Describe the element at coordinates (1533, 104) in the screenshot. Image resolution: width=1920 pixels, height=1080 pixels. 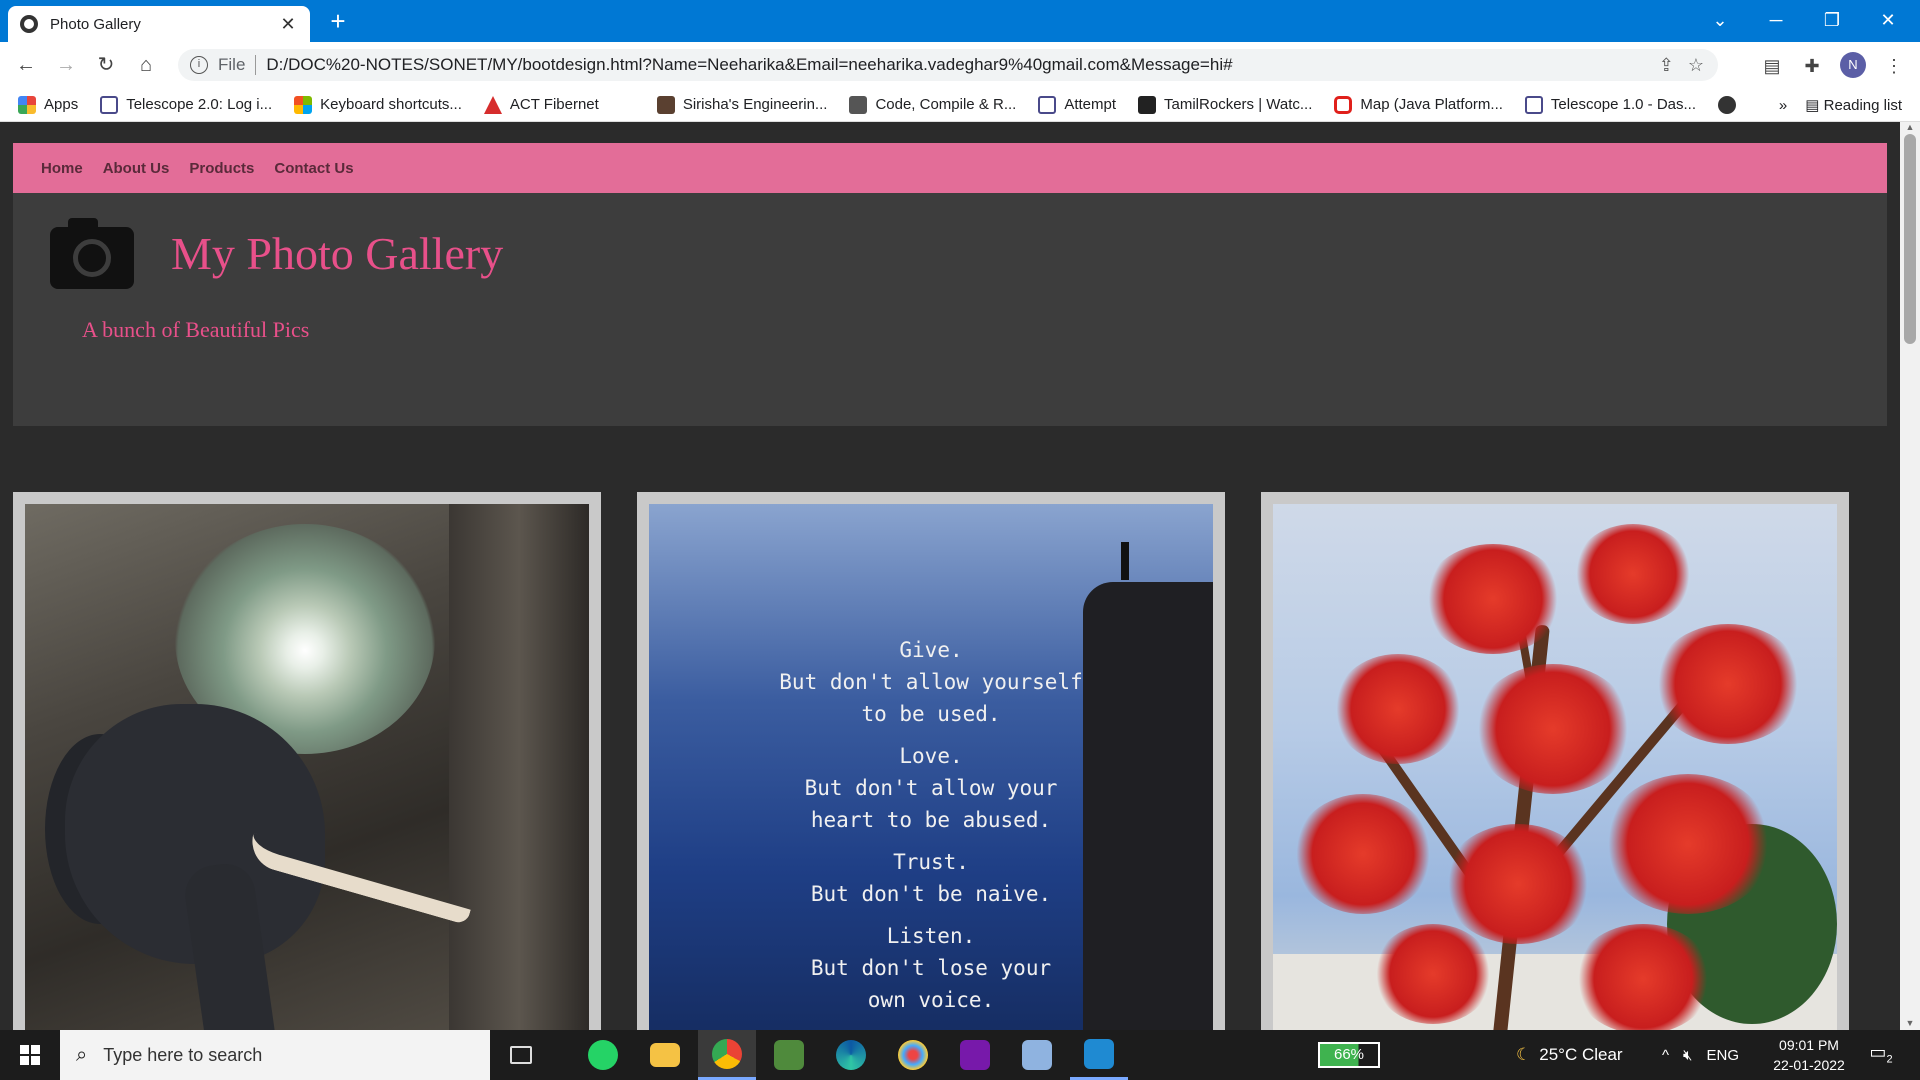
I see `telescope-icon` at that location.